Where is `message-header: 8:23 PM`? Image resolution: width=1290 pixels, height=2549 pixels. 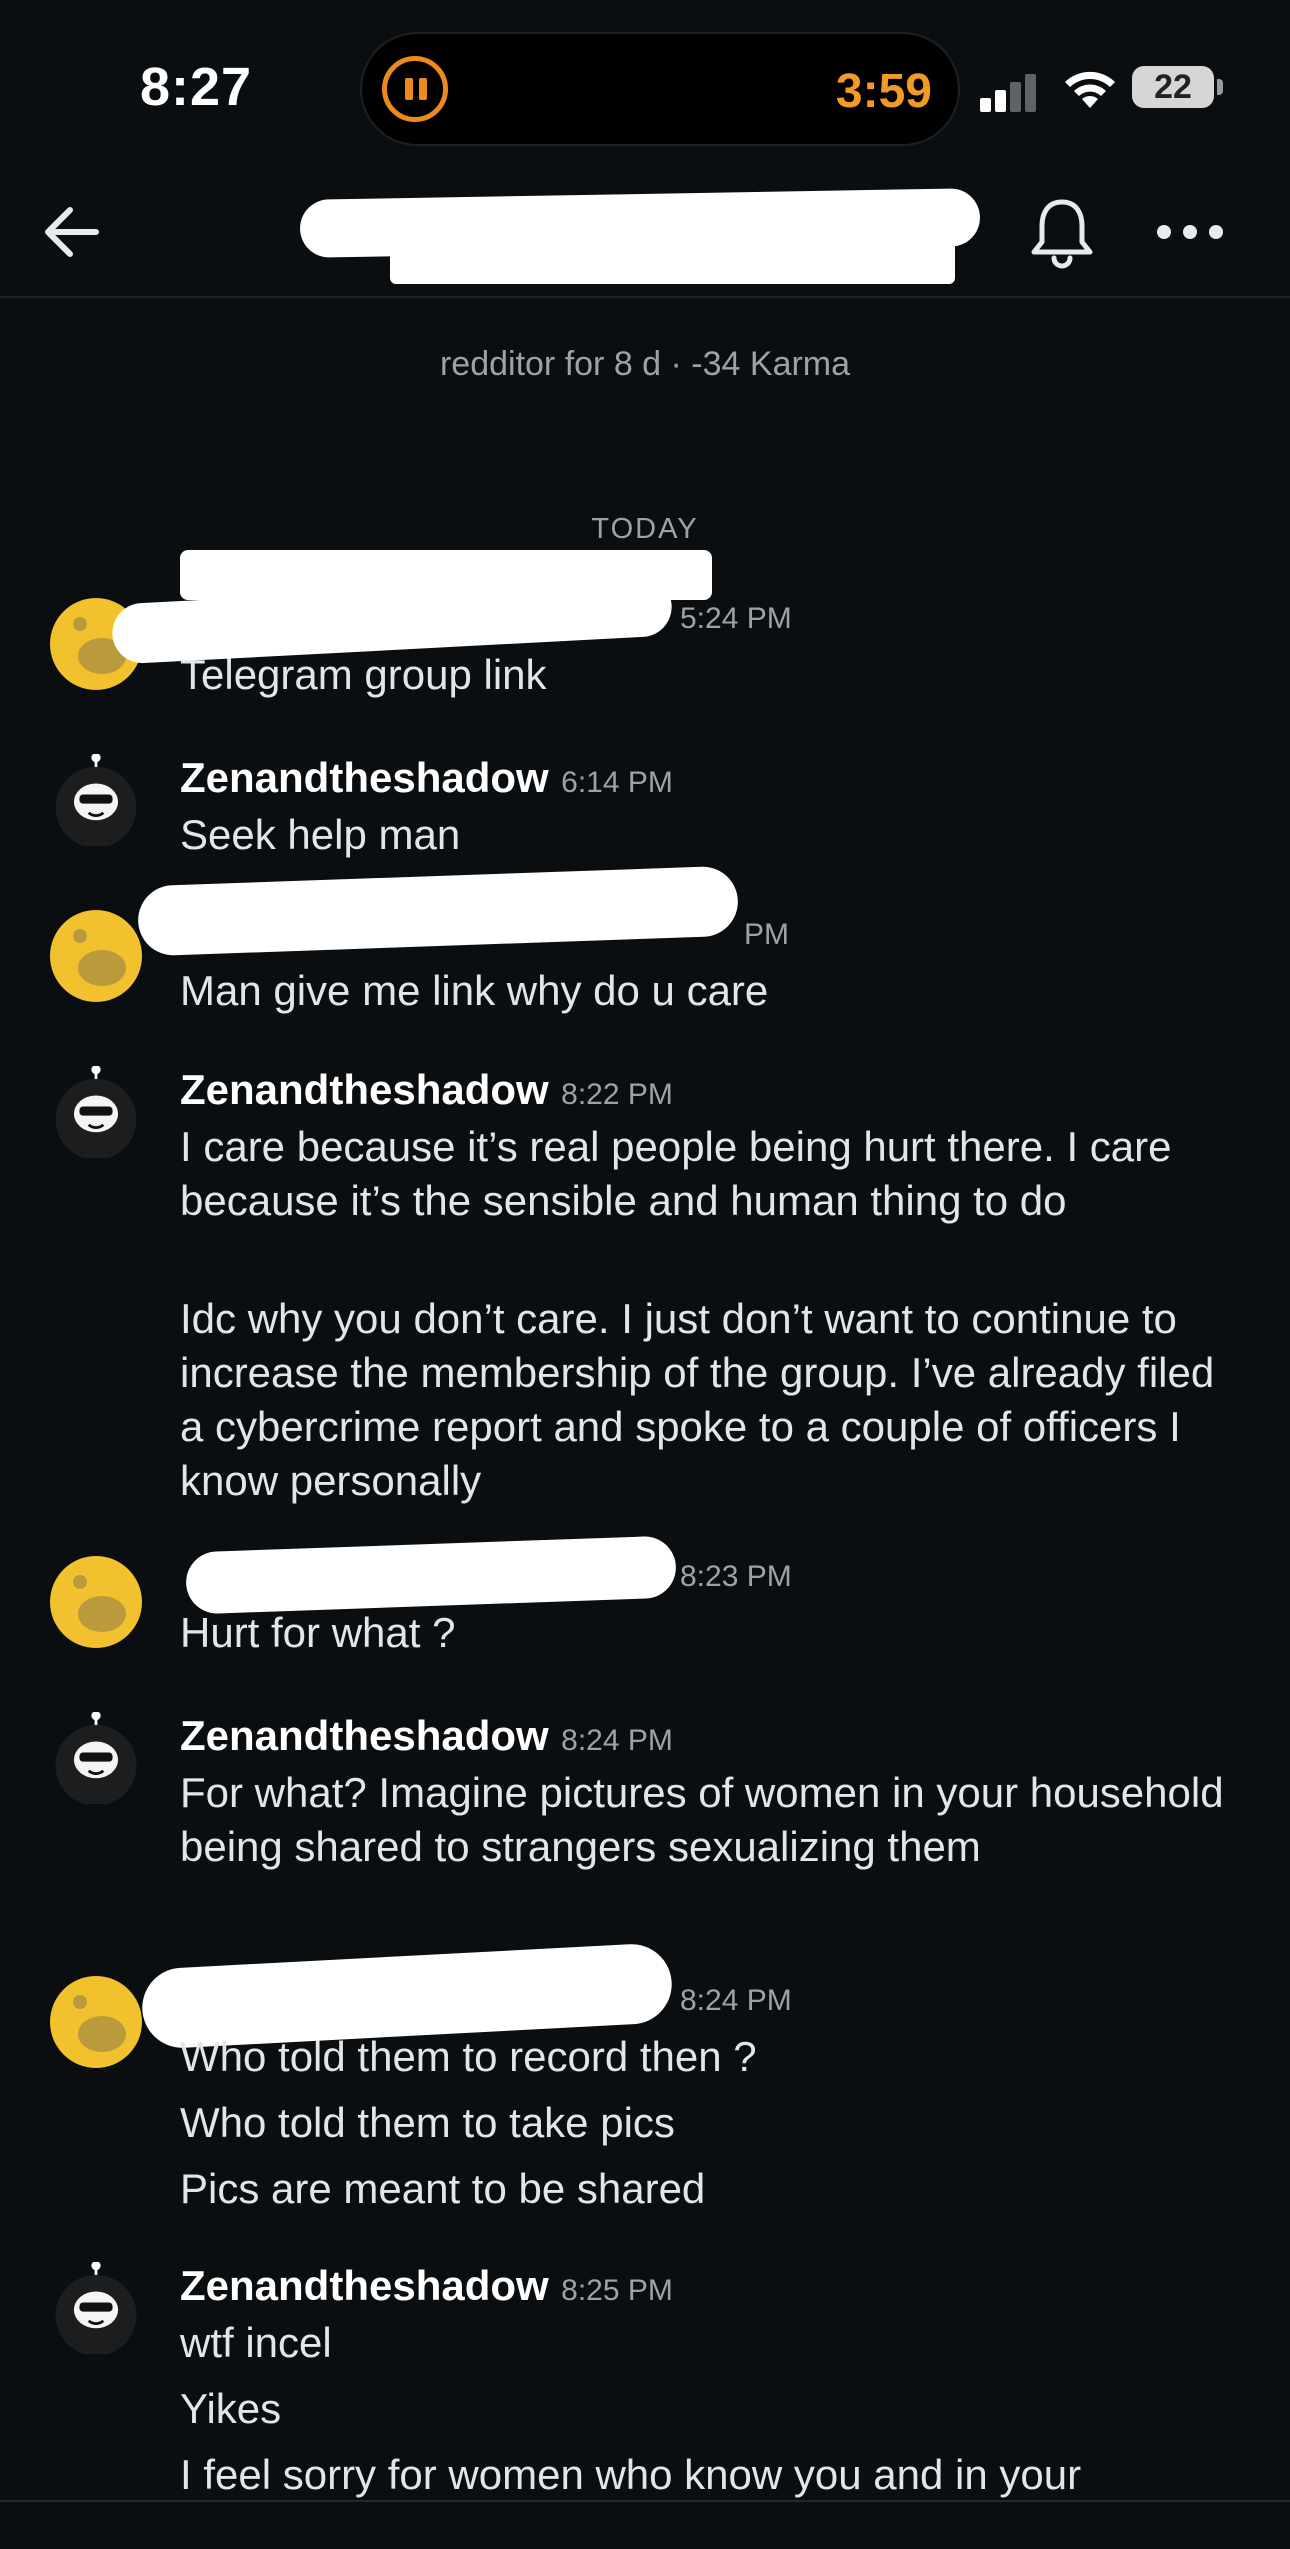
message-header: 8:23 PM is located at coordinates (732, 1577).